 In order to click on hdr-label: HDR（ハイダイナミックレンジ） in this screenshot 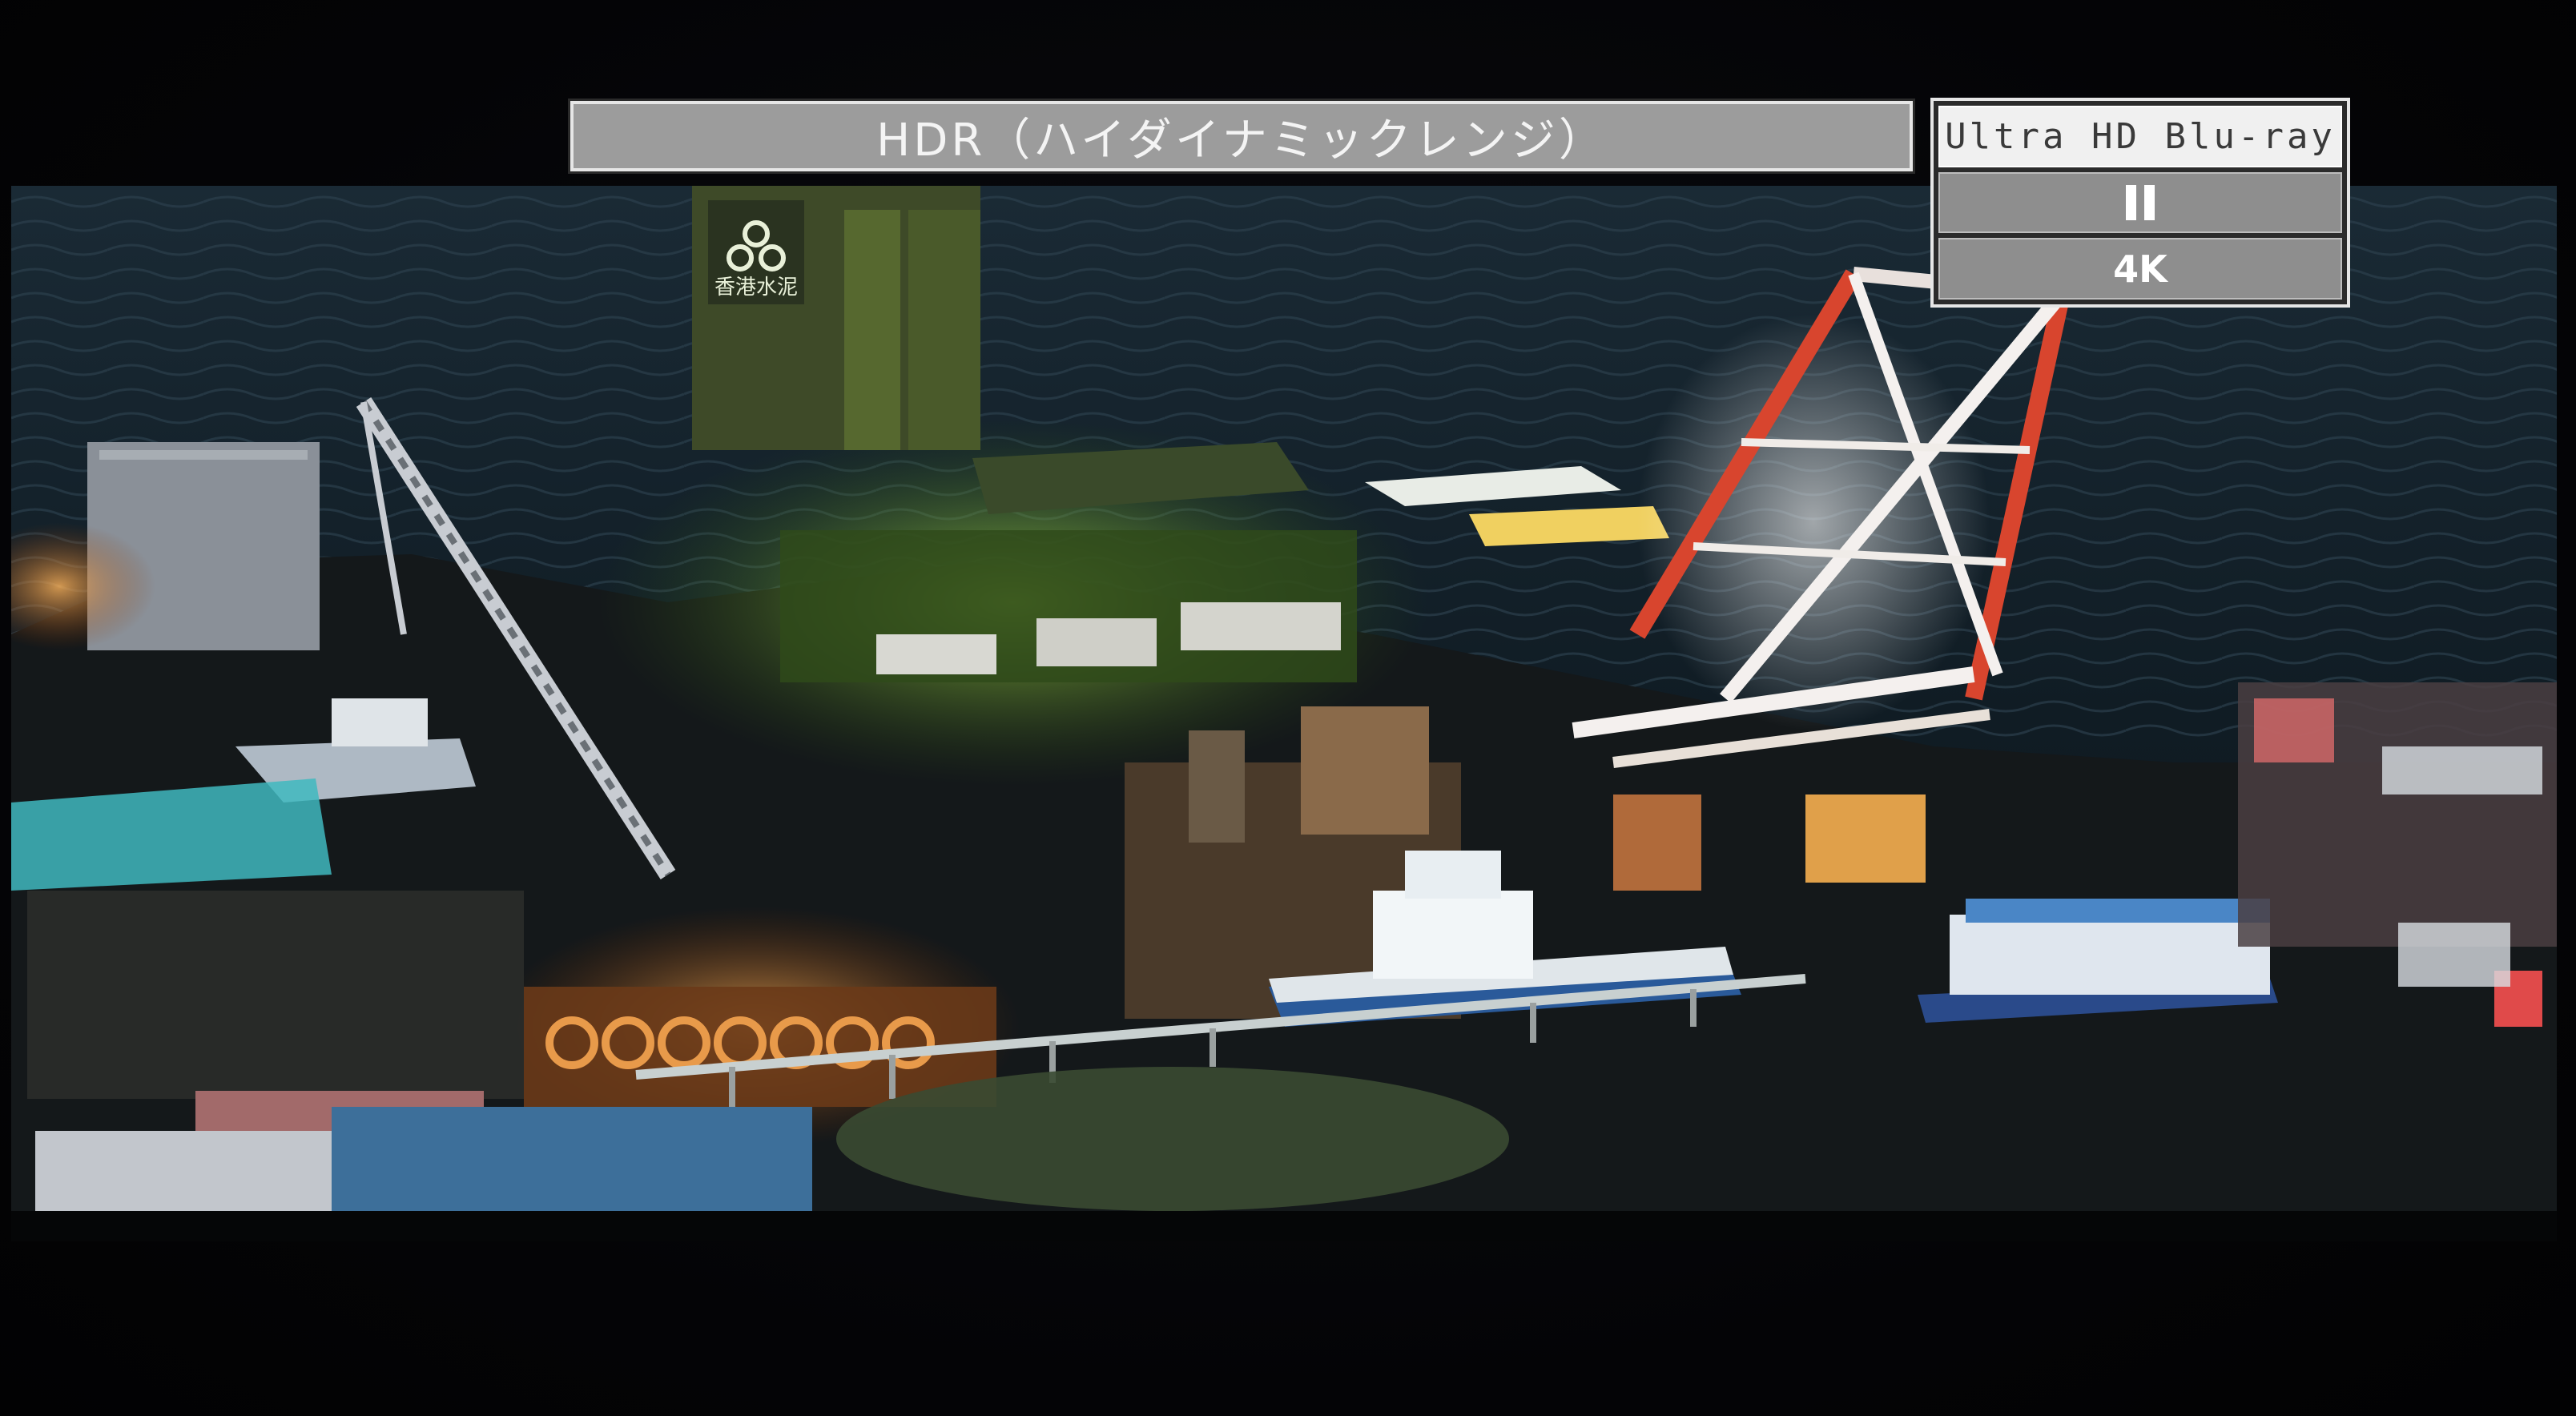, I will do `click(1241, 140)`.